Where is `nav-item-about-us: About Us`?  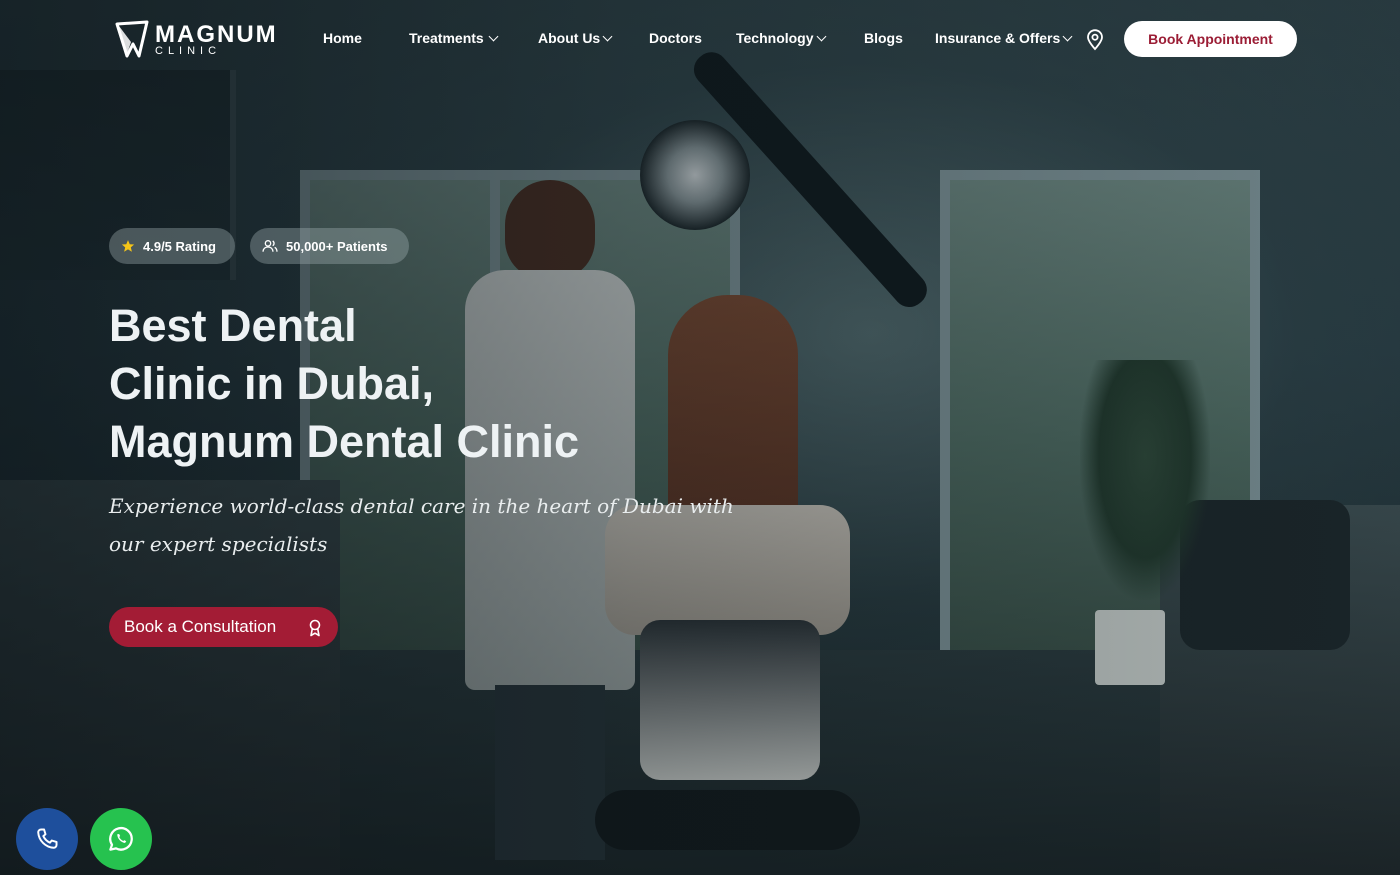 nav-item-about-us: About Us is located at coordinates (575, 38).